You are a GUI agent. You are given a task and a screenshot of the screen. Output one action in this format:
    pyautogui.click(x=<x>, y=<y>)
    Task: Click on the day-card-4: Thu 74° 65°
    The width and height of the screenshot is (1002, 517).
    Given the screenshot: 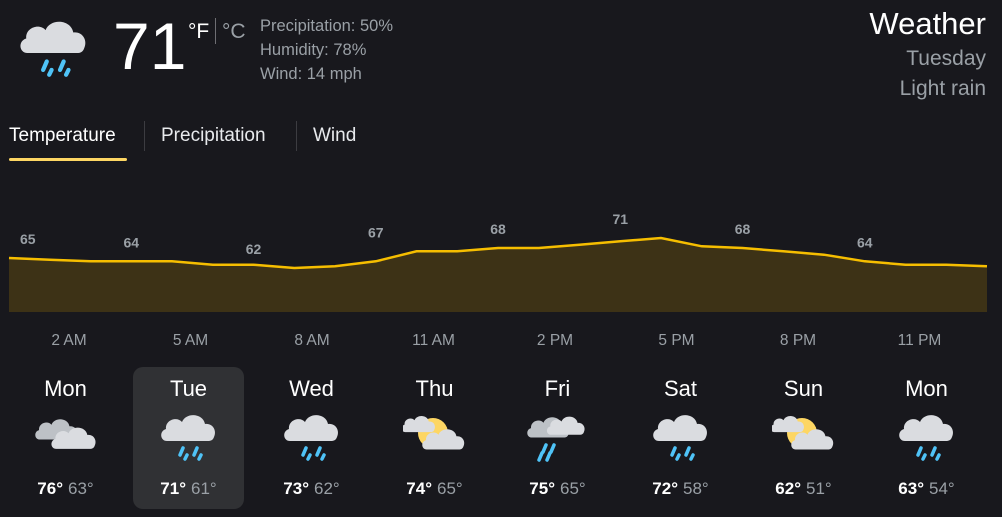 What is the action you would take?
    pyautogui.click(x=434, y=438)
    